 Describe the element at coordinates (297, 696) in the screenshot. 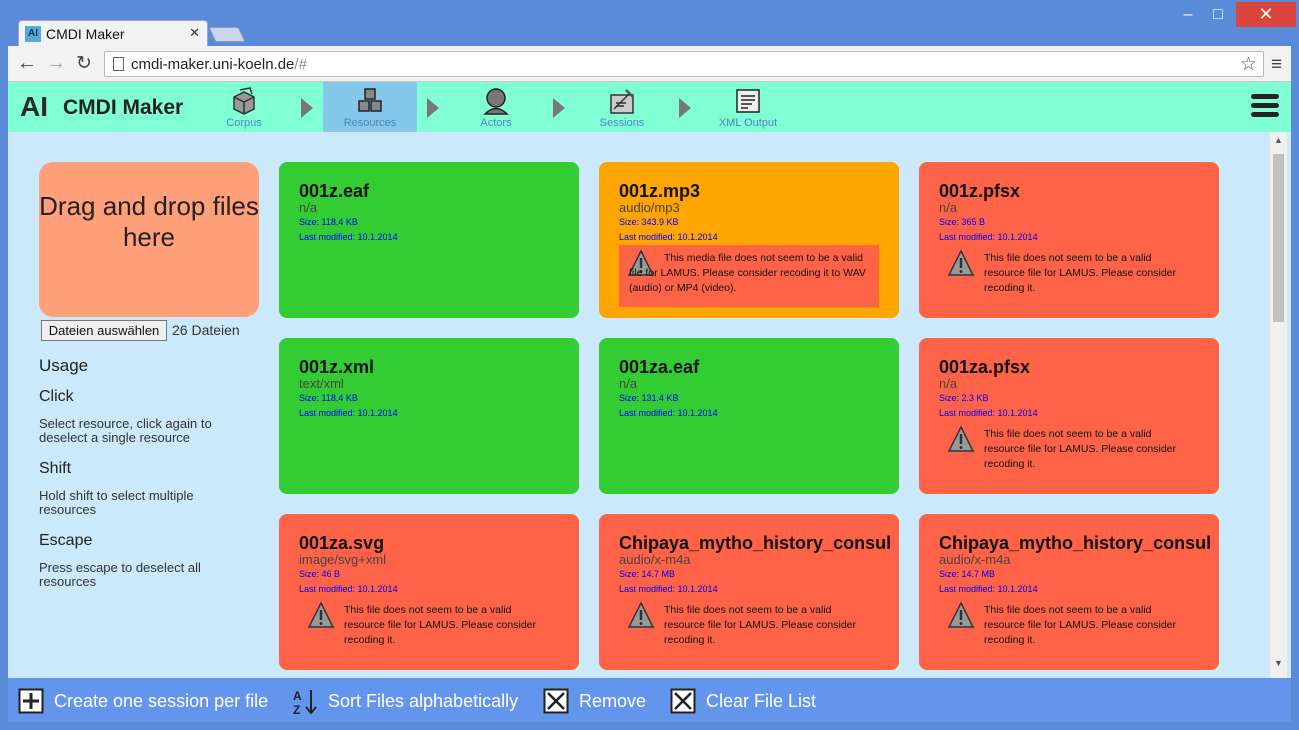

I see `svg-text: A` at that location.